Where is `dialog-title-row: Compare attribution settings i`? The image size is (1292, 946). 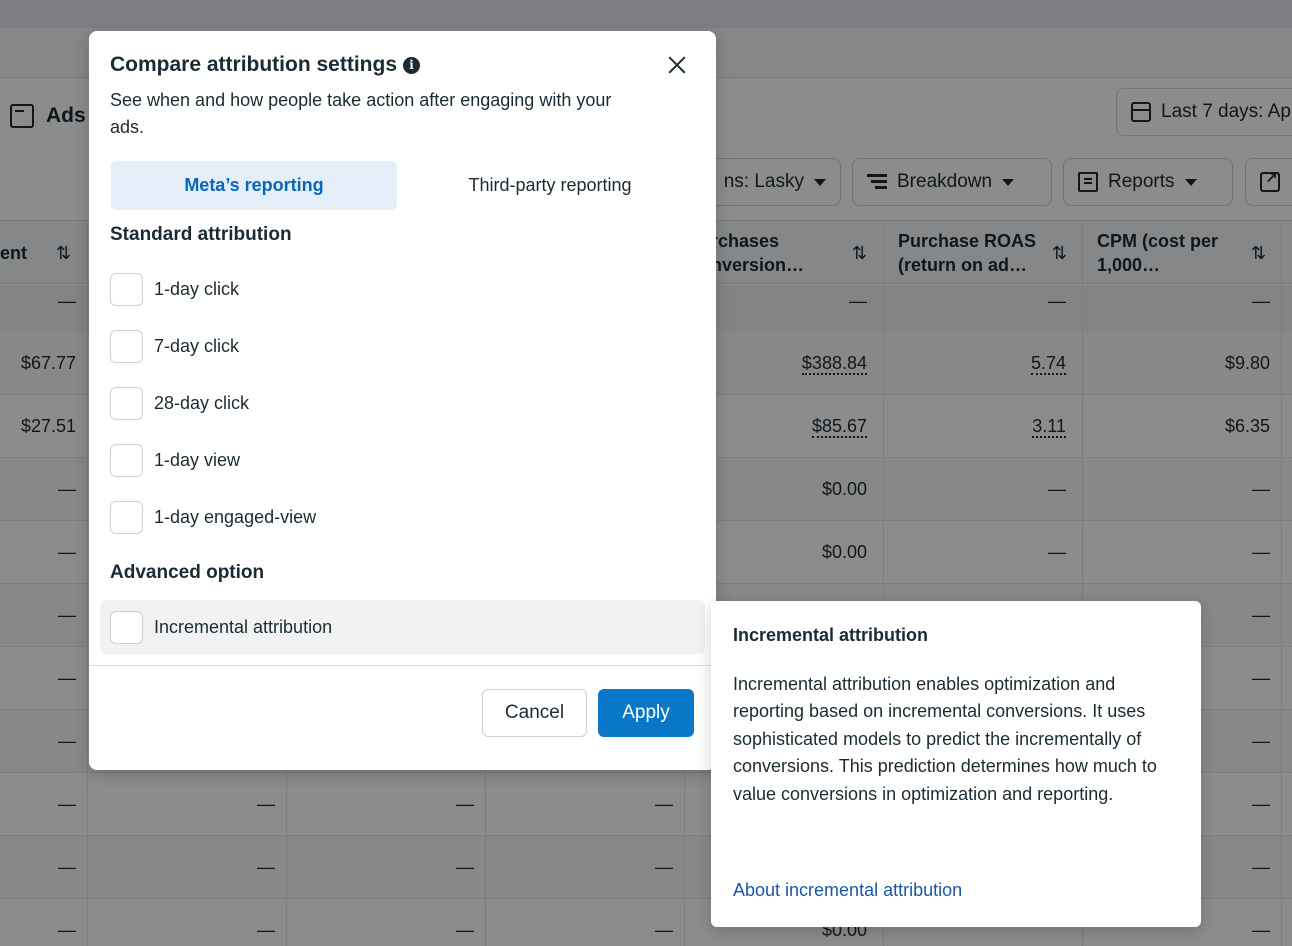 dialog-title-row: Compare attribution settings i is located at coordinates (265, 65).